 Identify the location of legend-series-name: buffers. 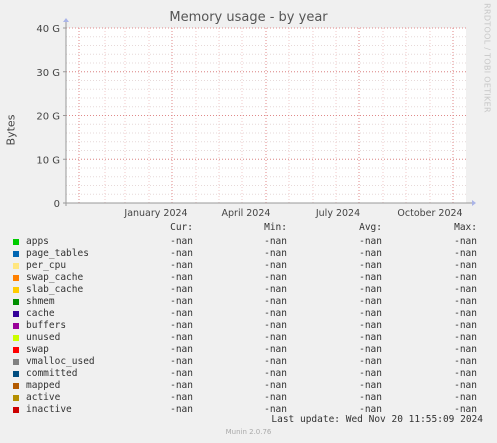
(46, 325).